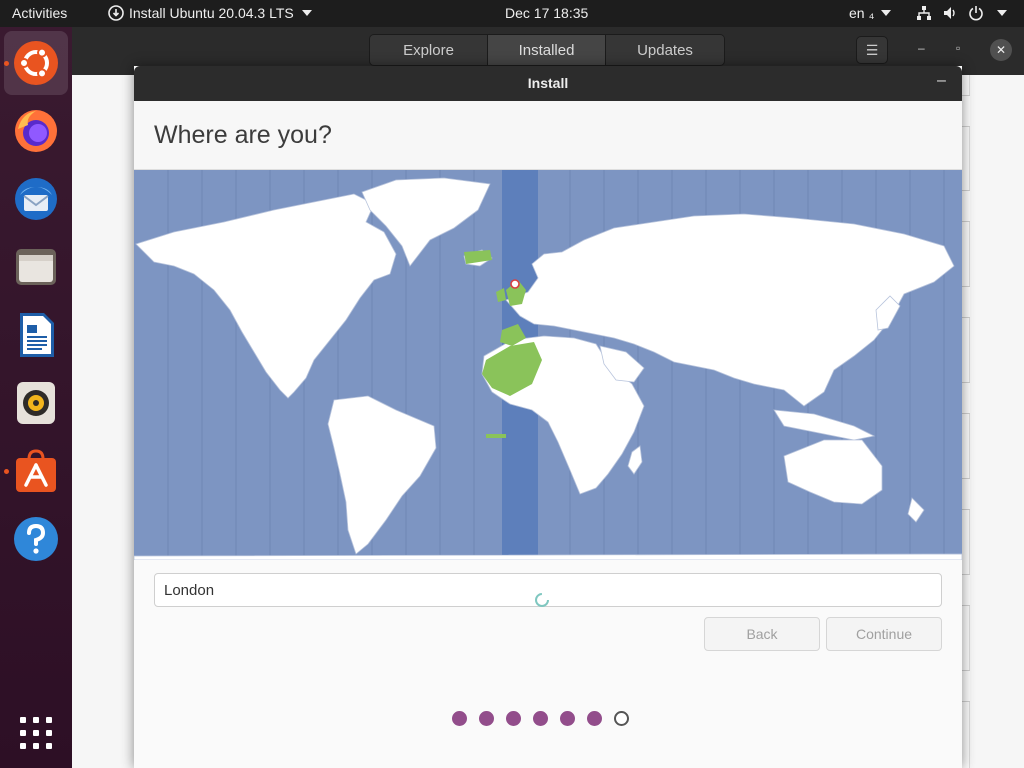 Image resolution: width=1024 pixels, height=768 pixels. What do you see at coordinates (949, 13) in the screenshot?
I see `volume-icon` at bounding box center [949, 13].